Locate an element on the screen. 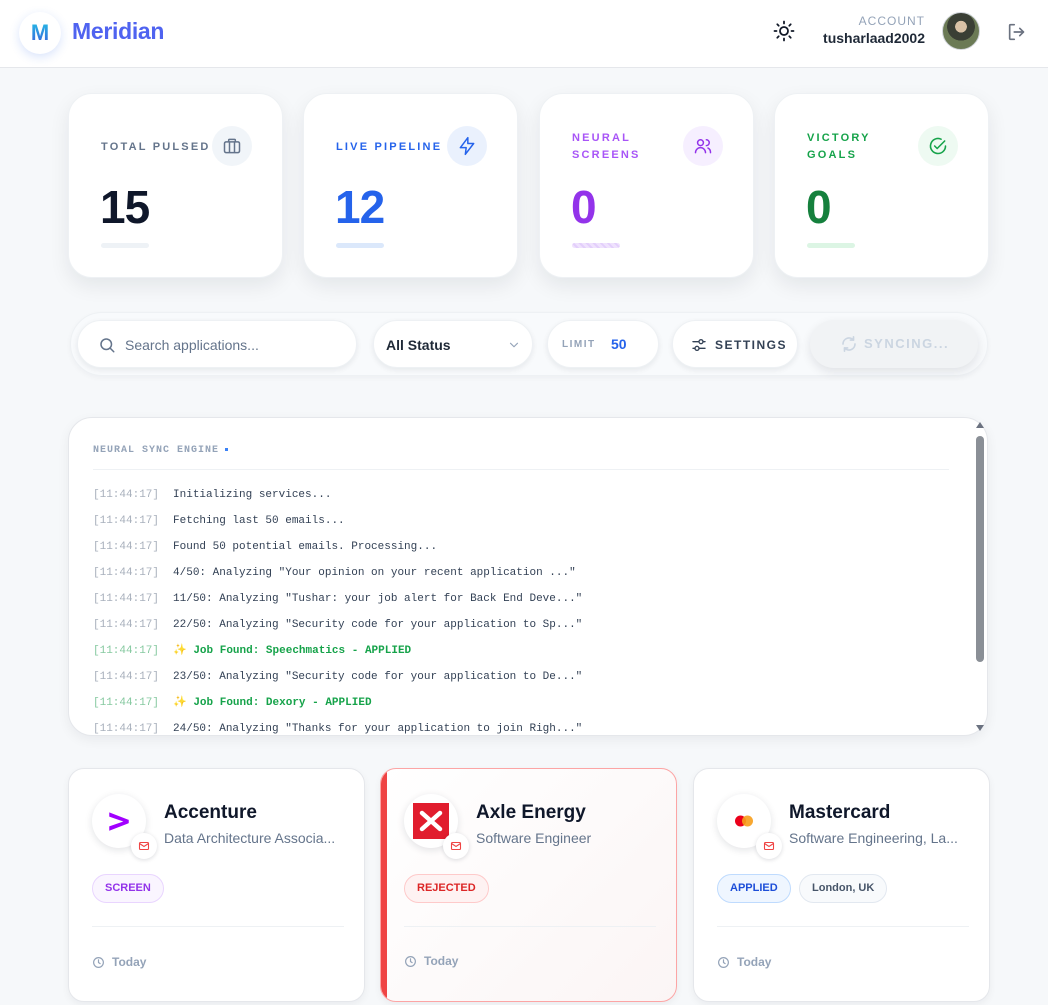  stat-label: LIVE PIPELINE is located at coordinates (389, 147).